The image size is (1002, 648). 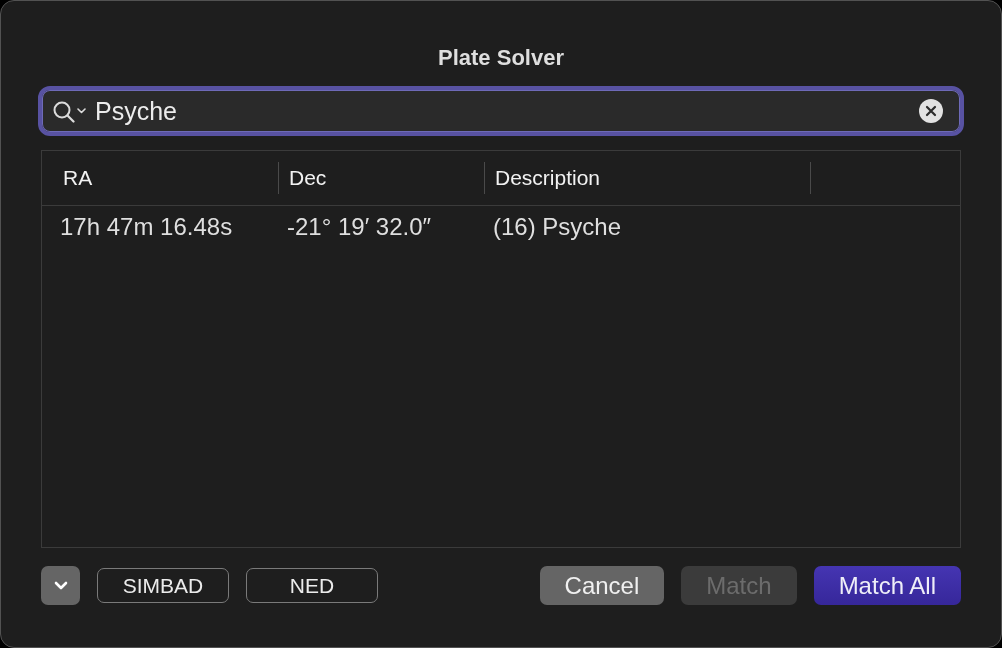 What do you see at coordinates (501, 58) in the screenshot?
I see `window-title: Plate Solver` at bounding box center [501, 58].